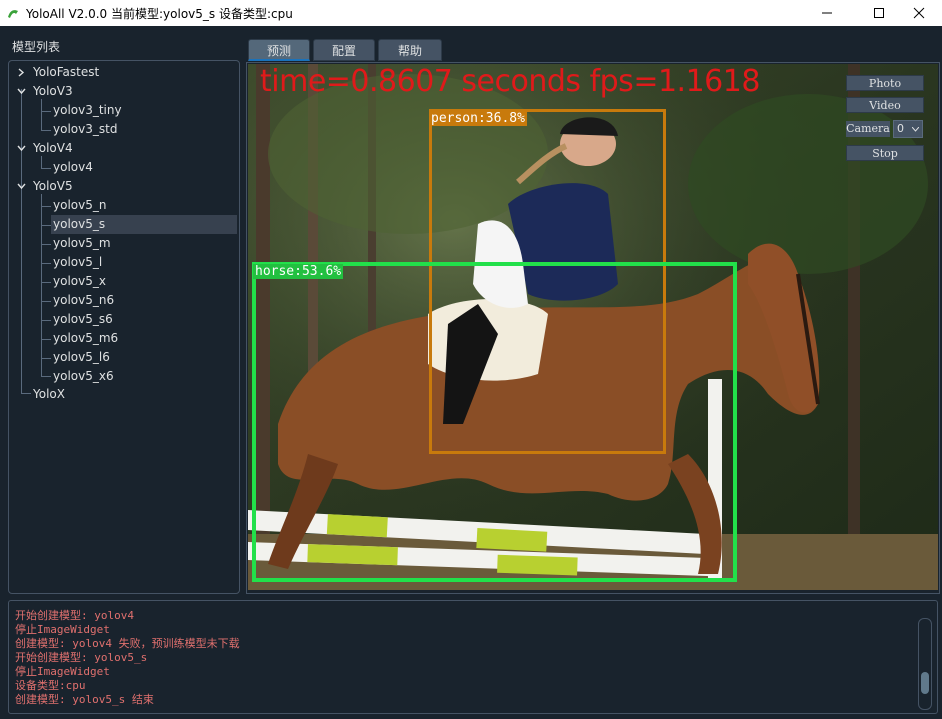  I want to click on person-detection-label: person:36.8%, so click(478, 118).